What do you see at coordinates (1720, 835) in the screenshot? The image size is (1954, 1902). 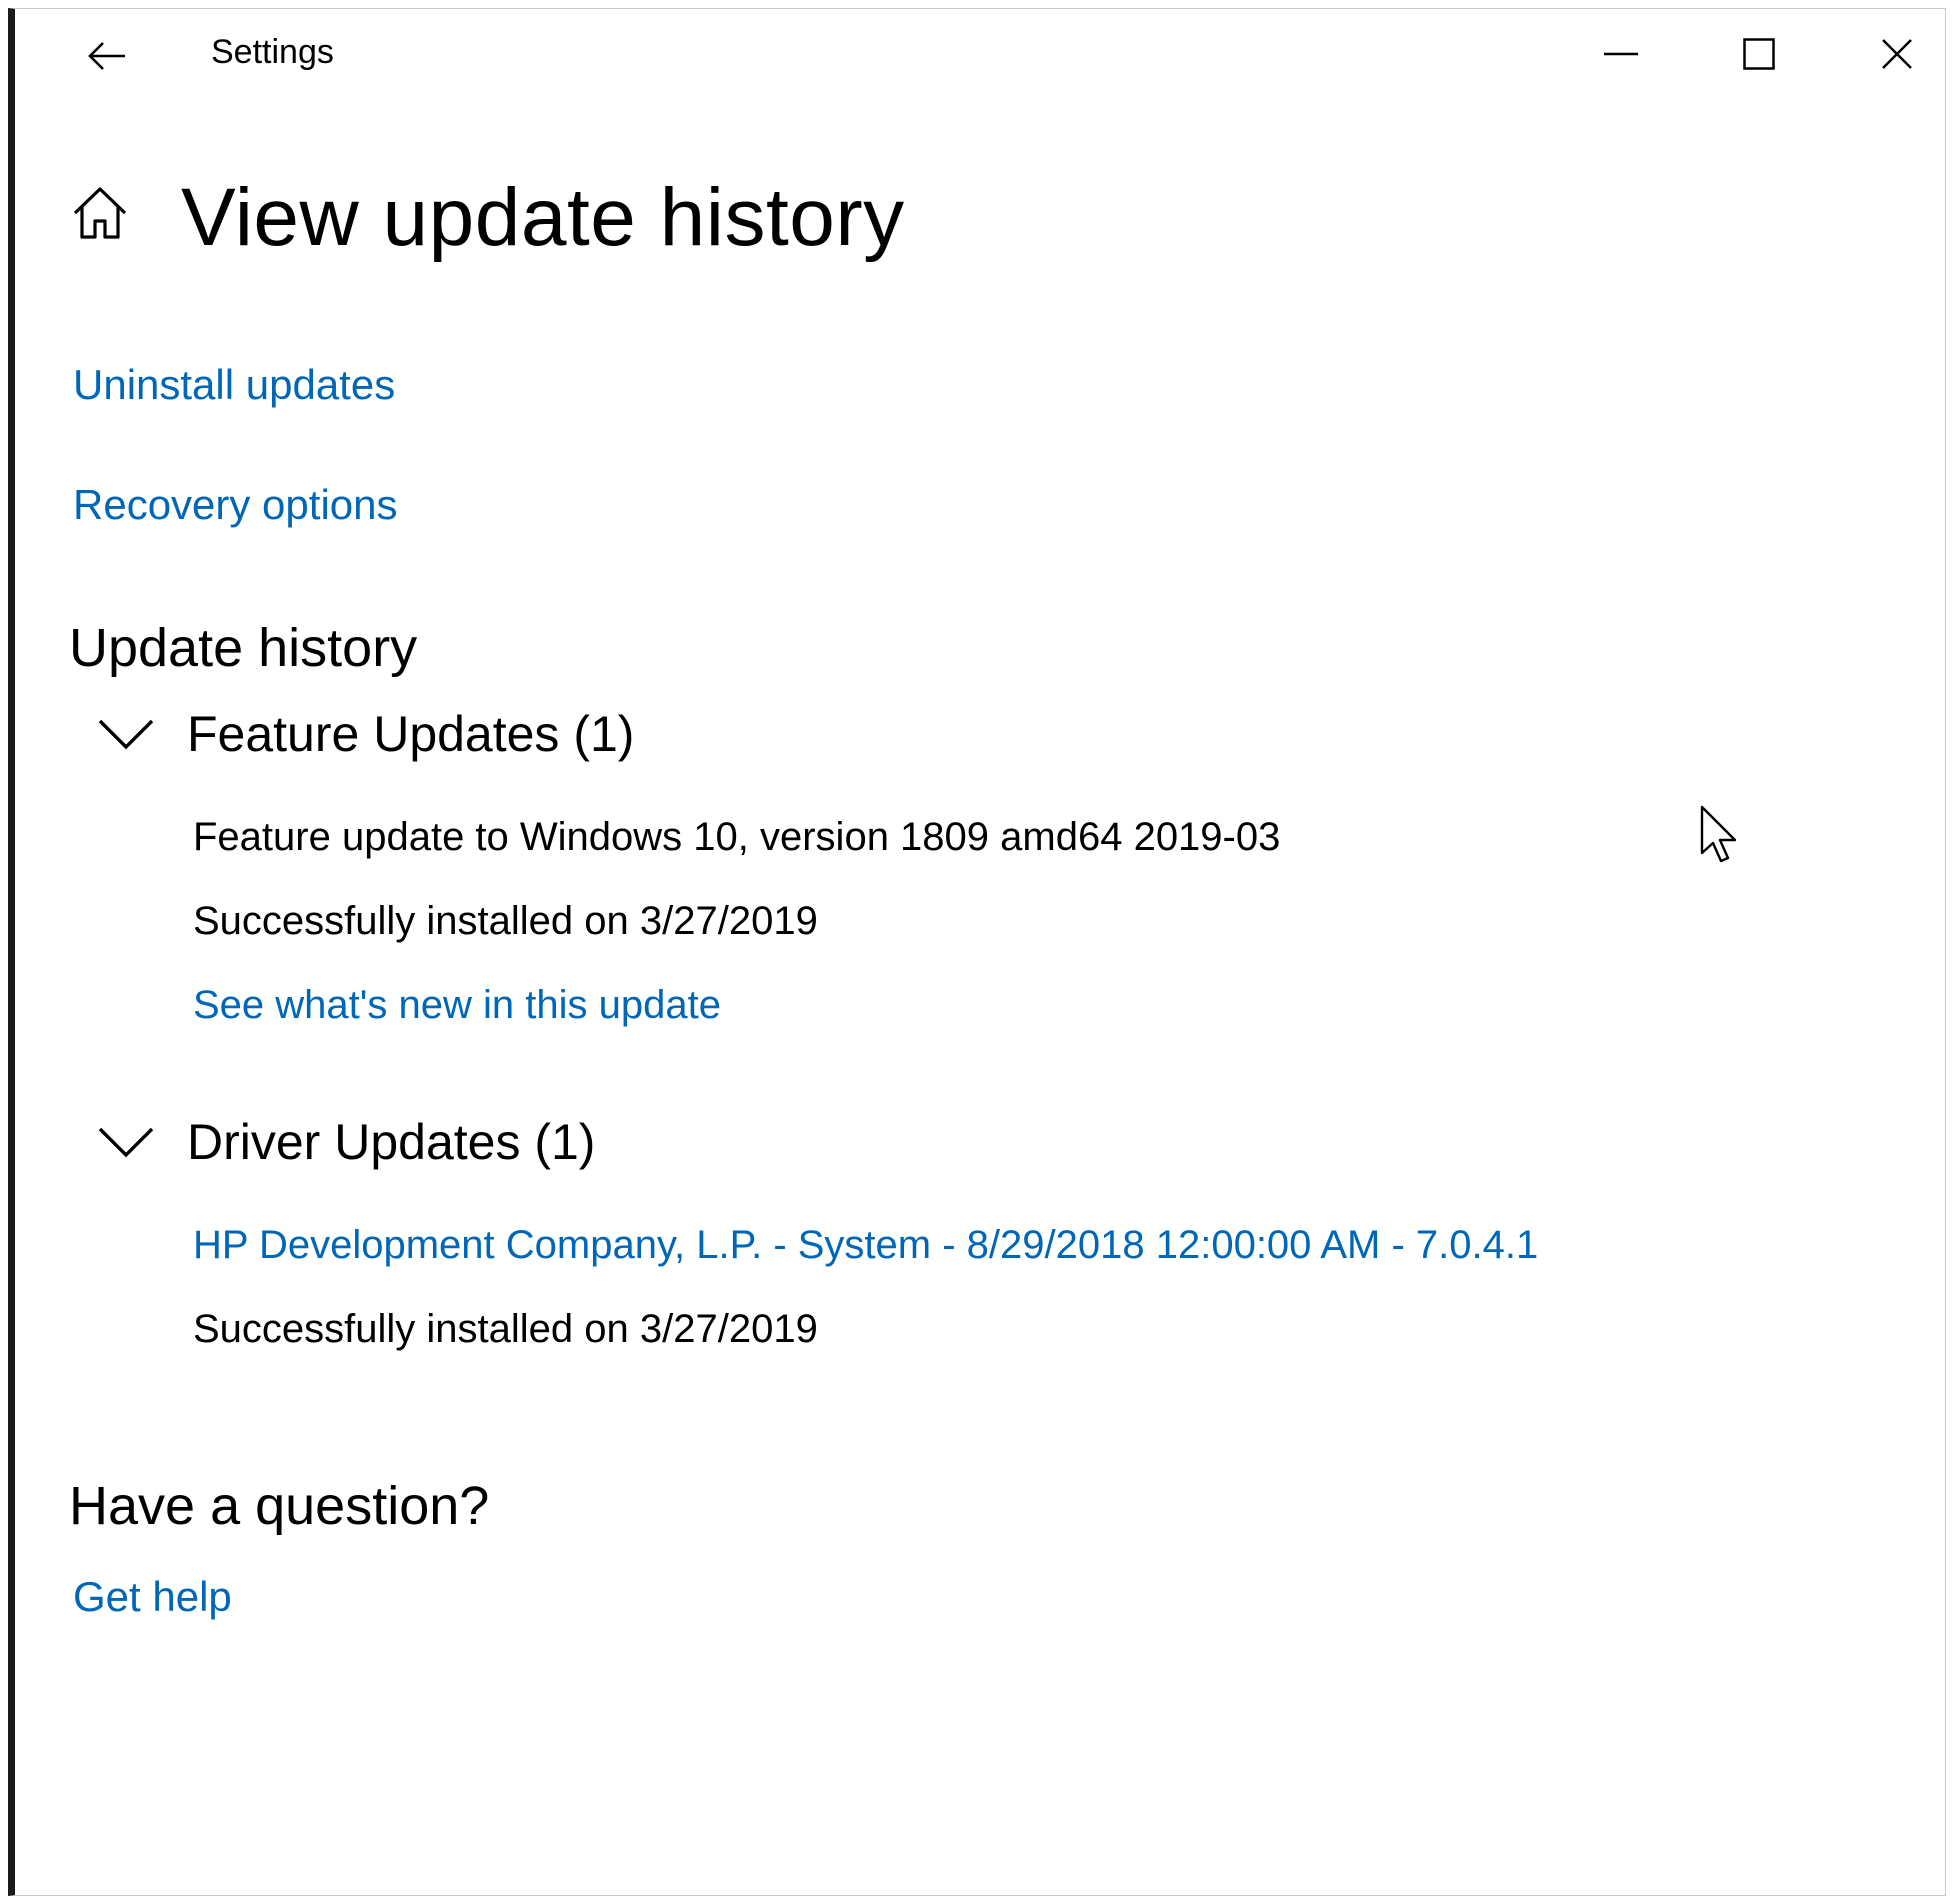 I see `mouse-pointer-icon` at bounding box center [1720, 835].